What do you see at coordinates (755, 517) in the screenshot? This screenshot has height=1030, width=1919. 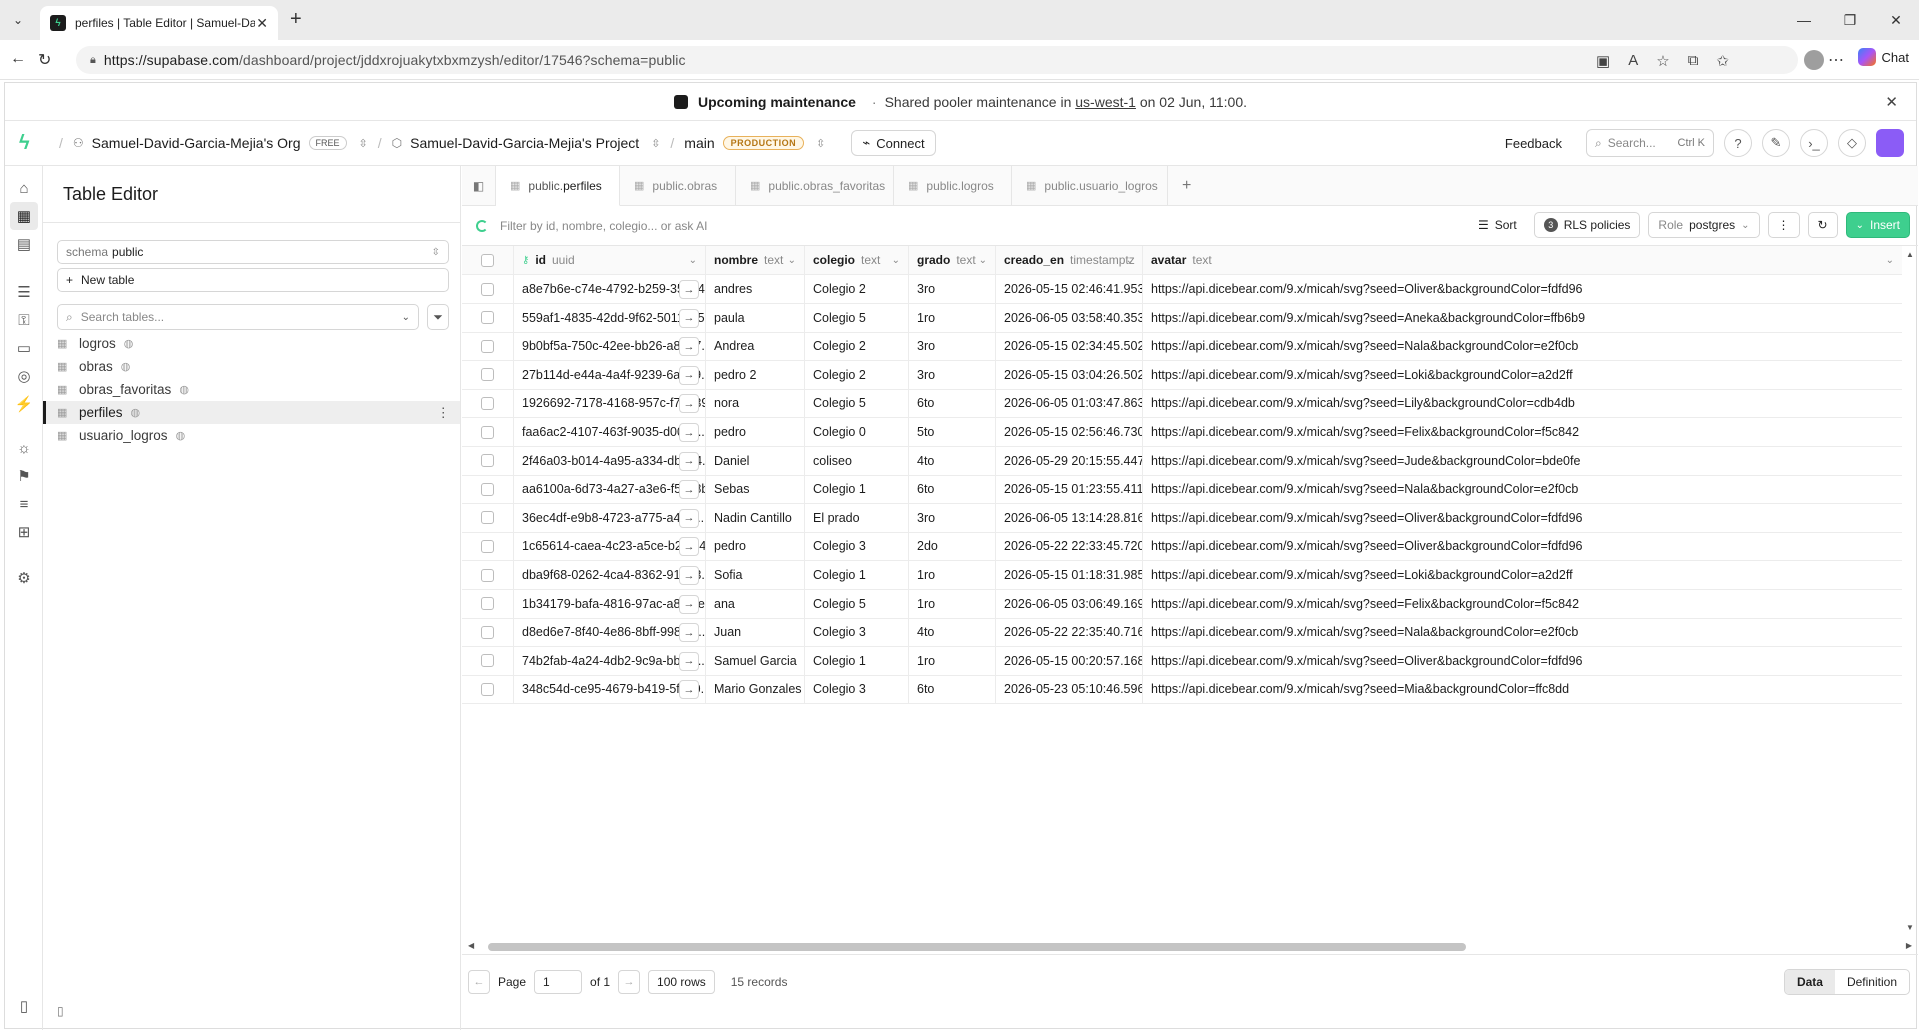 I see `cell-nombre: Nadin Cantillo` at bounding box center [755, 517].